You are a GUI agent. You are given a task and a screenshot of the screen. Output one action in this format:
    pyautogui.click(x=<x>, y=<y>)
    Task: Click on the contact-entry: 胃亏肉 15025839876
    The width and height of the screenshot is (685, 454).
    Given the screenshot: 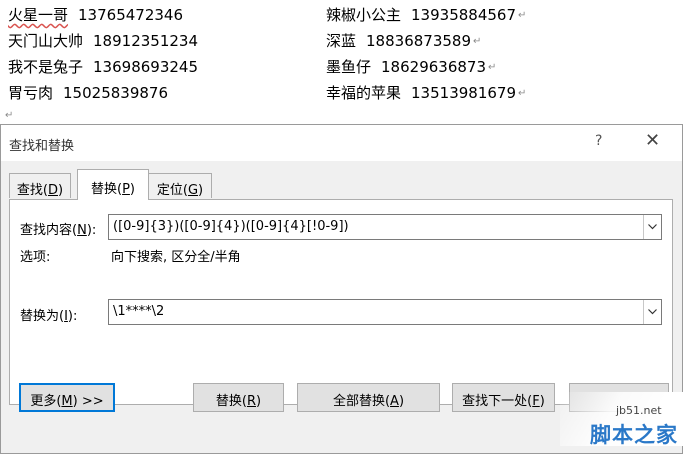 What is the action you would take?
    pyautogui.click(x=88, y=92)
    